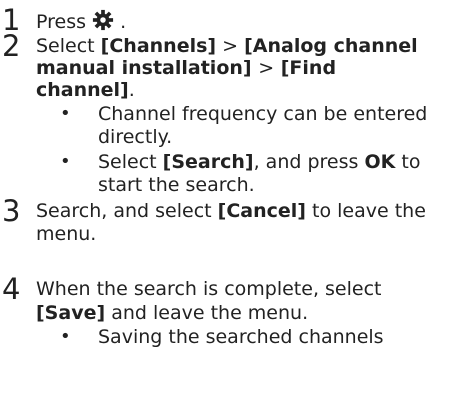 The image size is (454, 394). Describe the element at coordinates (210, 313) in the screenshot. I see `step-4-text-post: and leave the menu.` at that location.